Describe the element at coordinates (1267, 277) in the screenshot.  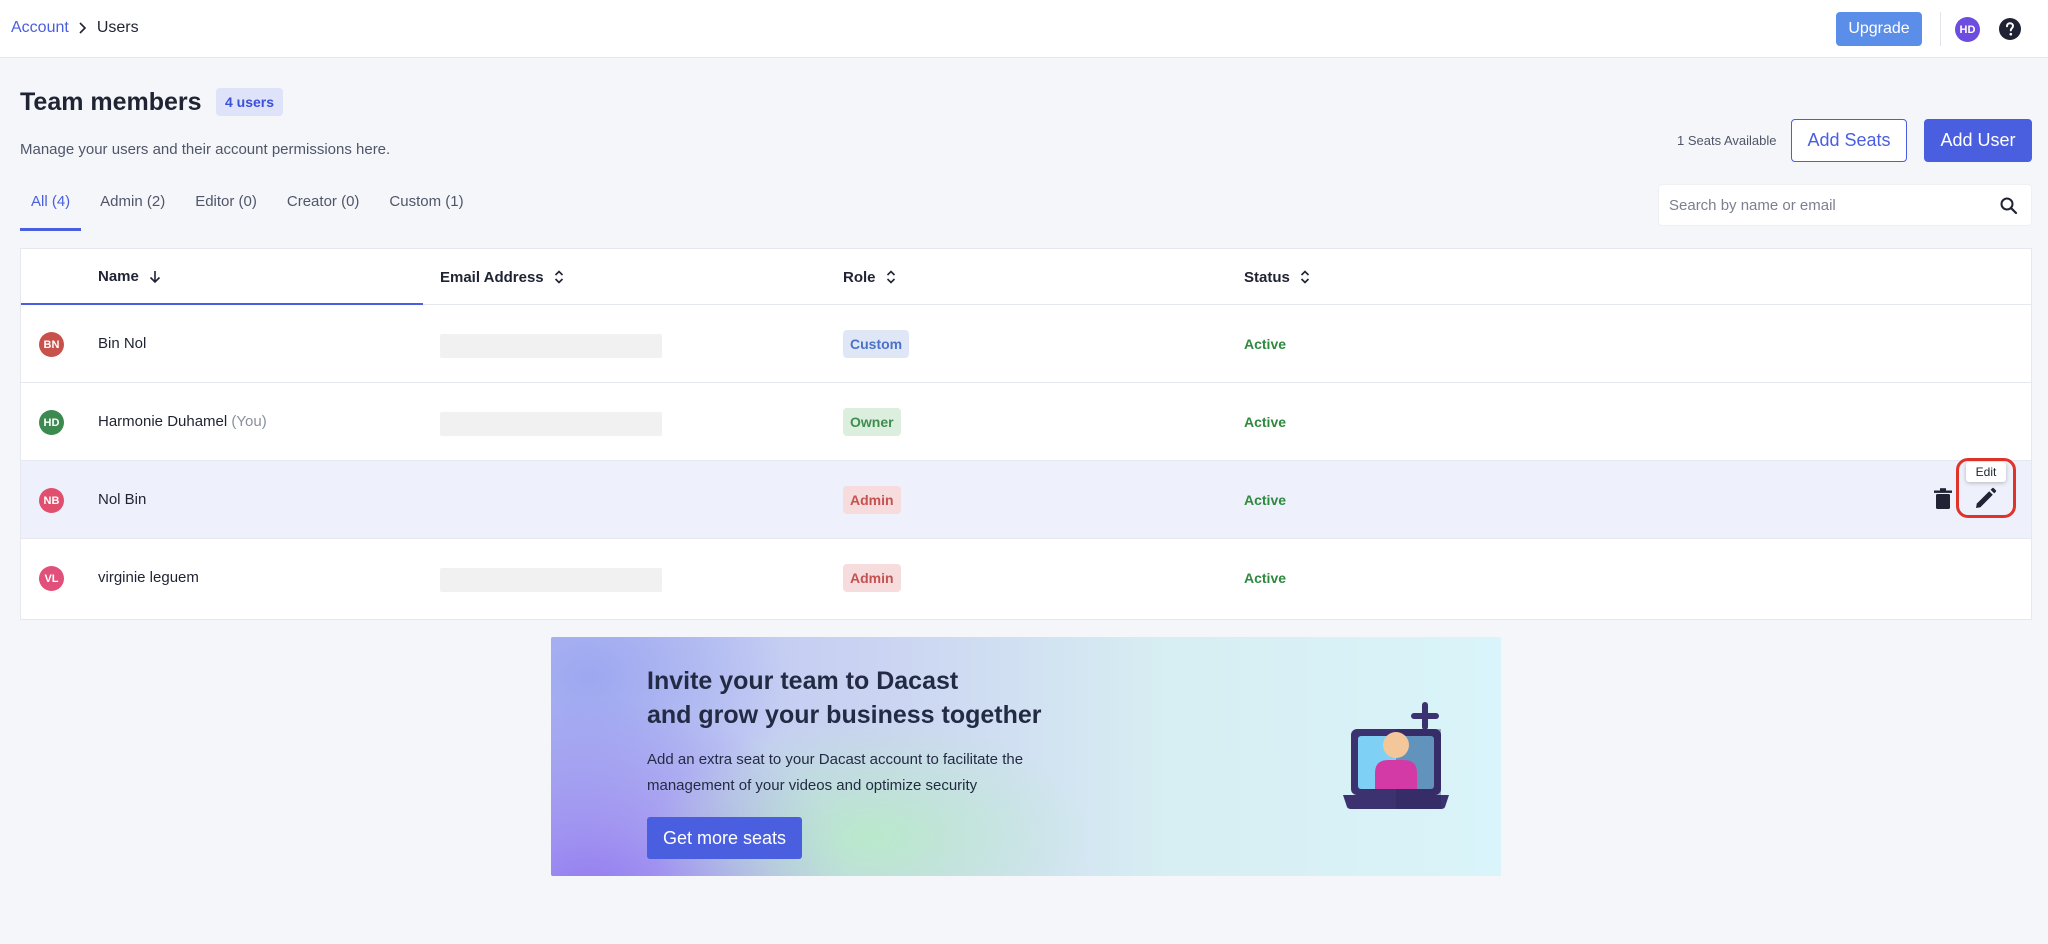
I see `column-status-label: Status` at that location.